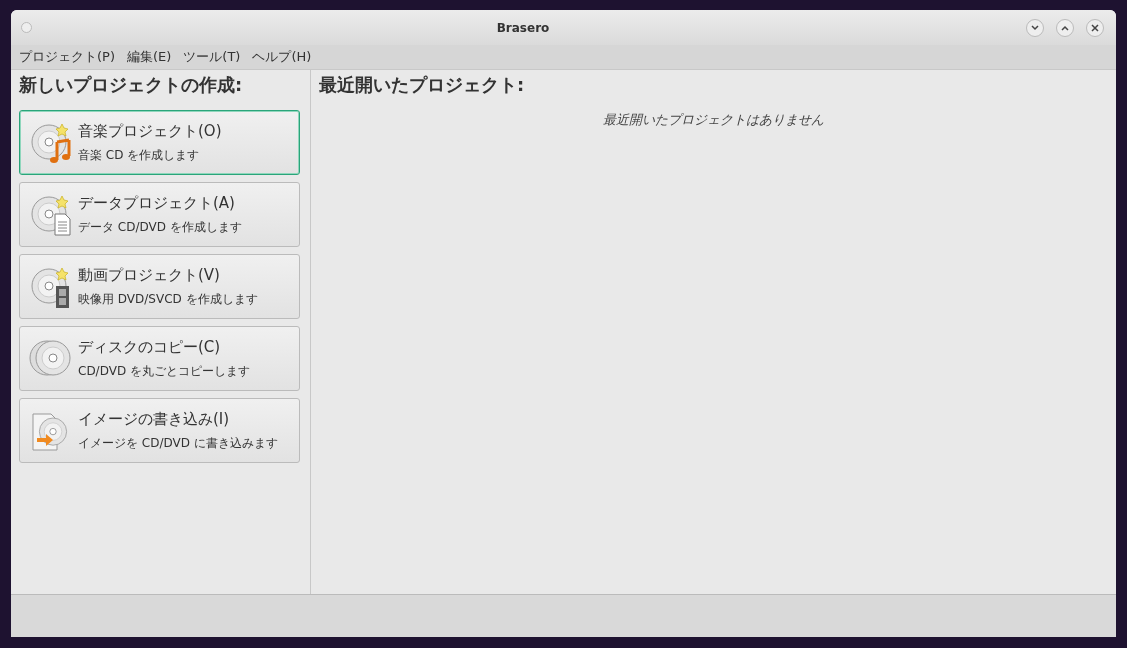  I want to click on project-button: 動画プロジェクト(V) 映像用 DVD/SVCD を作成します, so click(159, 286).